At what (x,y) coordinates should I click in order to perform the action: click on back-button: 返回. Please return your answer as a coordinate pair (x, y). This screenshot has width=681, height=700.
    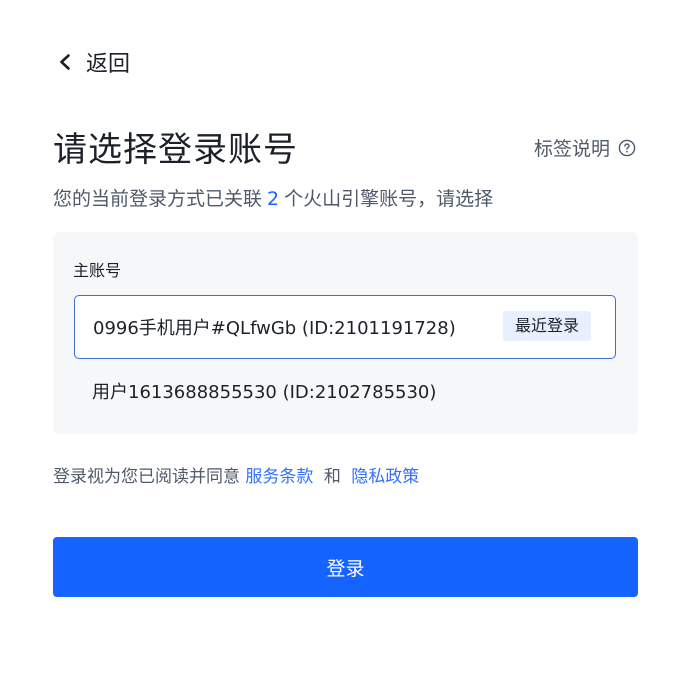
    Looking at the image, I should click on (93, 62).